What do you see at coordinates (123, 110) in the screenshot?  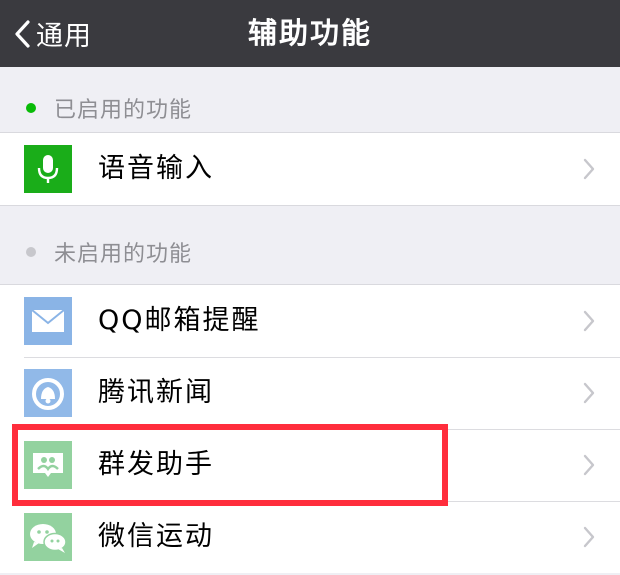 I see `section-label: 已启用的功能` at bounding box center [123, 110].